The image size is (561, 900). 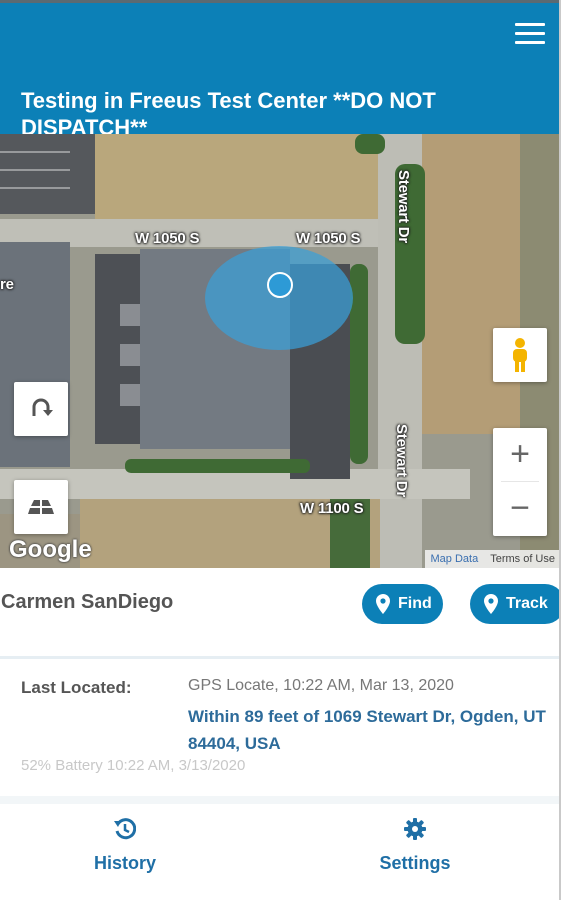 What do you see at coordinates (125, 846) in the screenshot?
I see `history-tab: History` at bounding box center [125, 846].